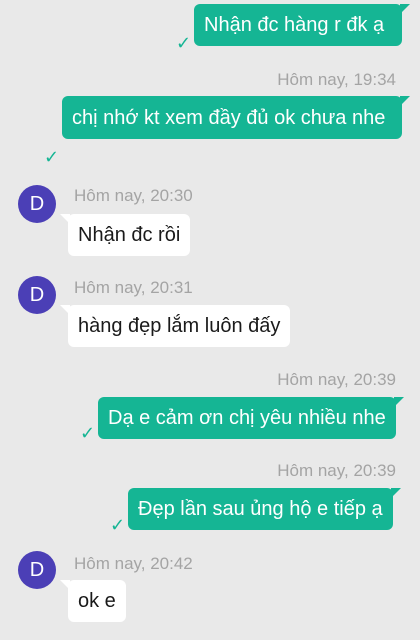  I want to click on message-text: hàng đẹp lắm luôn đấy, so click(179, 326).